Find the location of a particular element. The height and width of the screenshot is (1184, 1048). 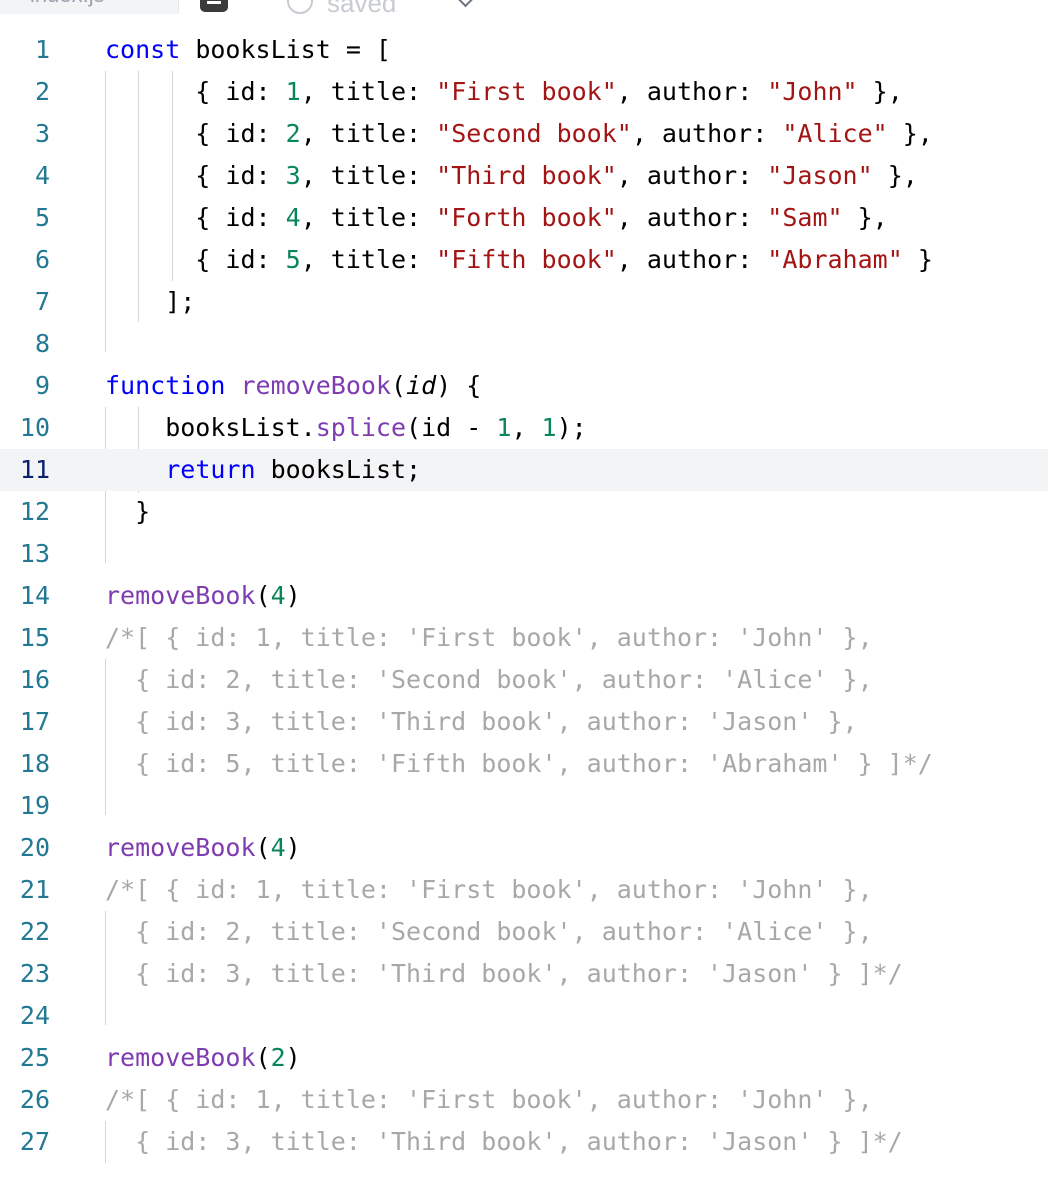

code-line: 20 removeBook(4) is located at coordinates (524, 848).